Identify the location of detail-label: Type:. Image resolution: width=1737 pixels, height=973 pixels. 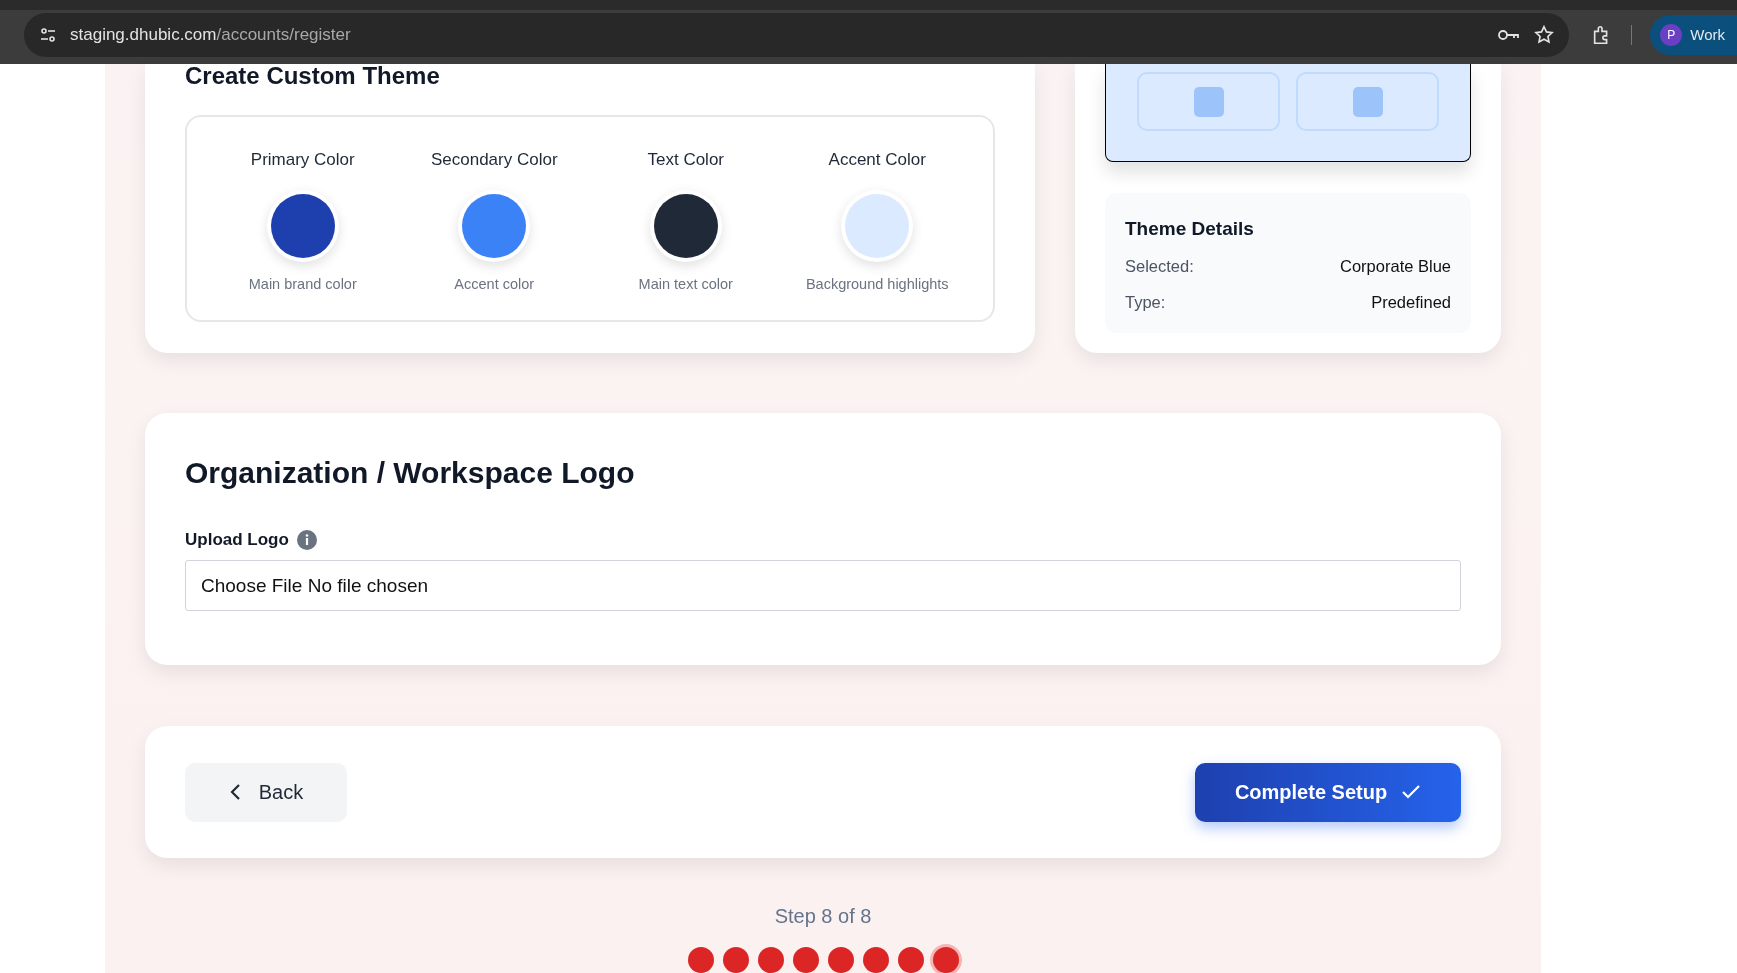
(1145, 303).